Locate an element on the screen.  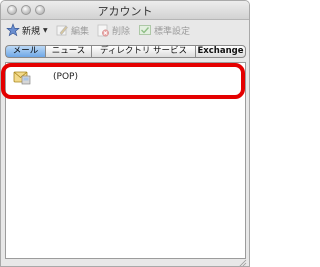
make-default-button-label: 標準設定 is located at coordinates (172, 31).